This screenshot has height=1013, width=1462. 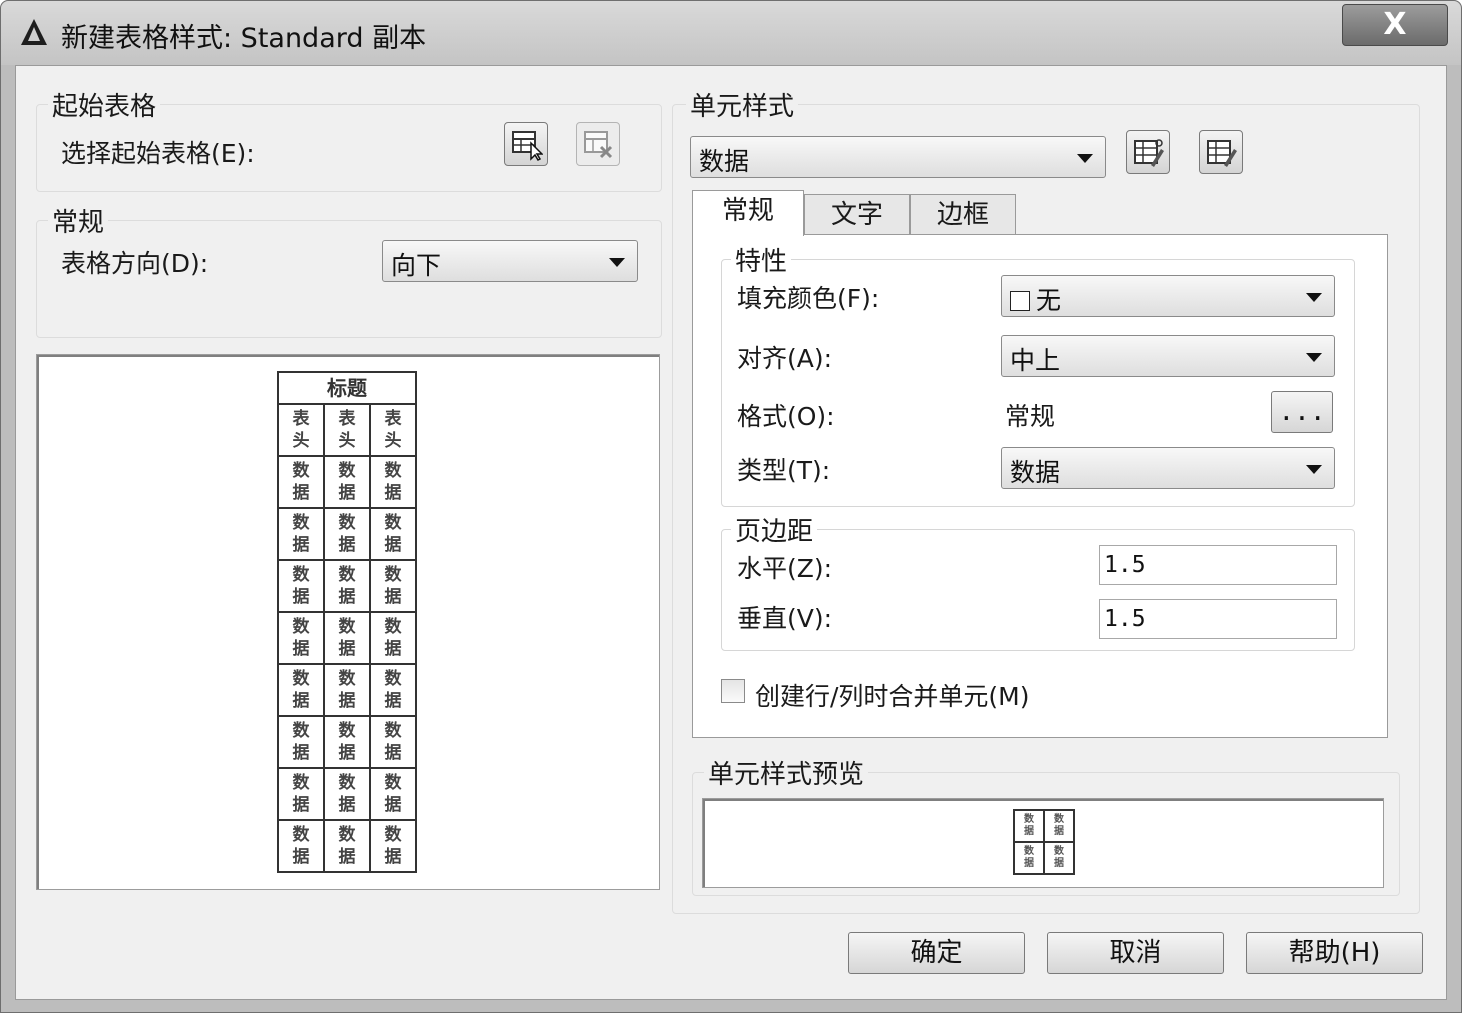 What do you see at coordinates (1218, 565) in the screenshot?
I see `horizontal-margin-input: 1.5` at bounding box center [1218, 565].